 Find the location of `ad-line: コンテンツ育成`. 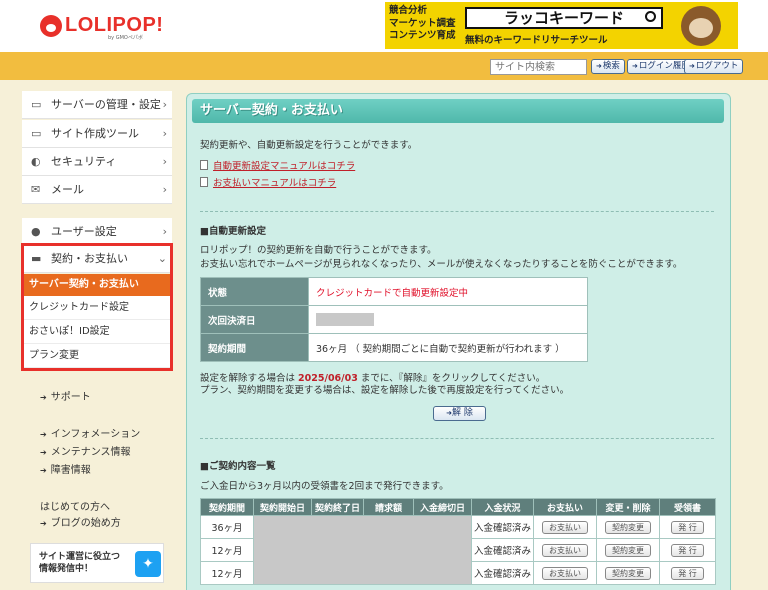

ad-line: コンテンツ育成 is located at coordinates (422, 35).